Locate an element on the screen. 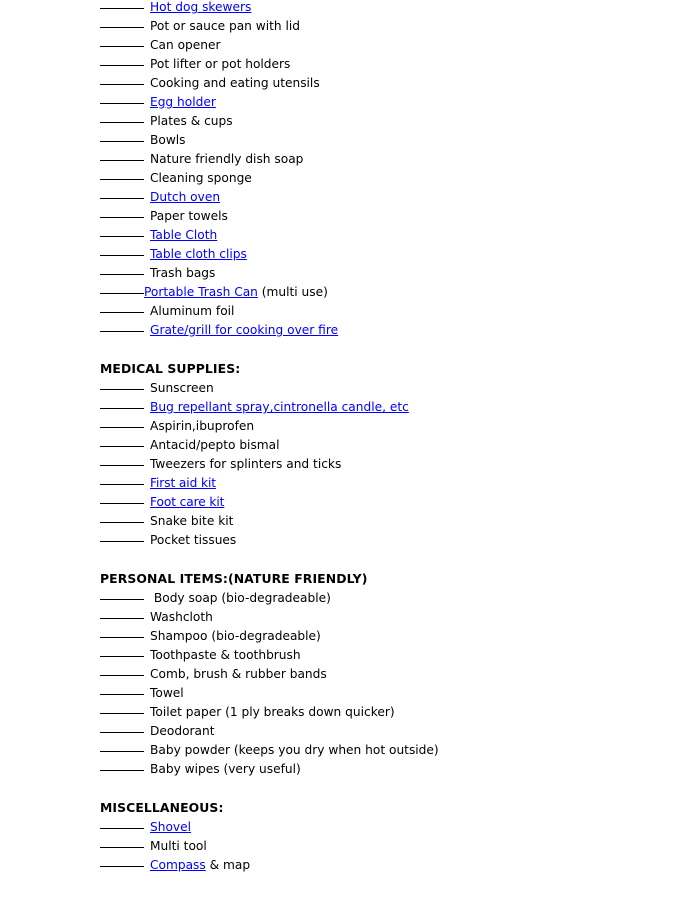 The height and width of the screenshot is (900, 696). checklist-item: Tweezers for splinters and ticks is located at coordinates (398, 464).